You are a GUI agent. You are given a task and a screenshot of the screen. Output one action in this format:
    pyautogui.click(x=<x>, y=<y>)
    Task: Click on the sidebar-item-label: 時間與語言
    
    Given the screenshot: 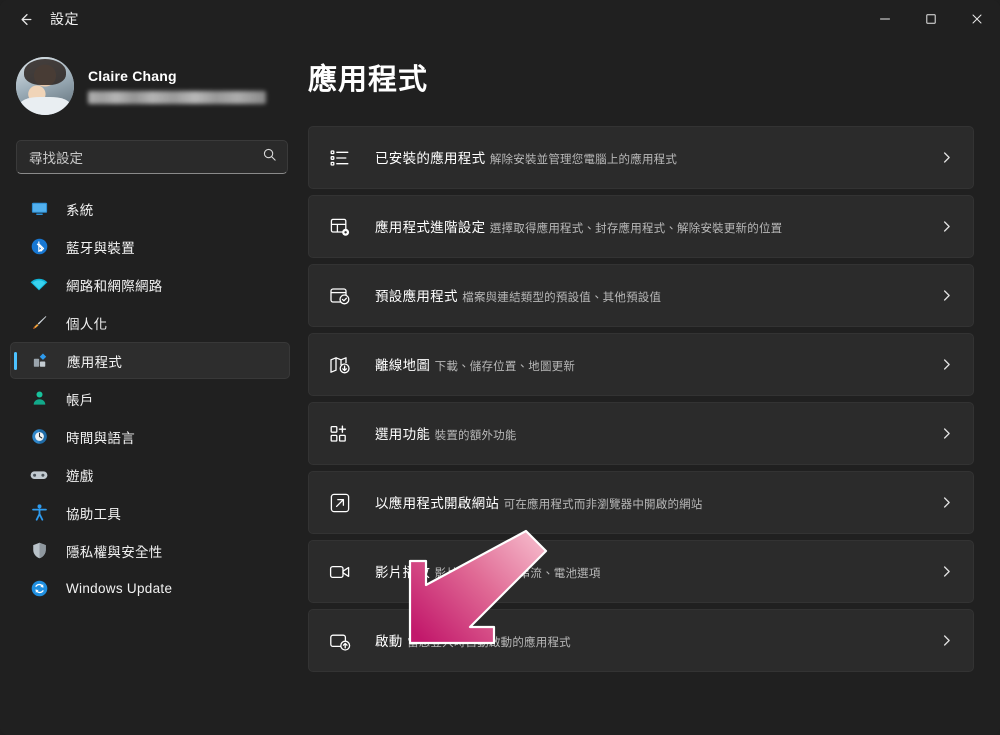 What is the action you would take?
    pyautogui.click(x=100, y=438)
    